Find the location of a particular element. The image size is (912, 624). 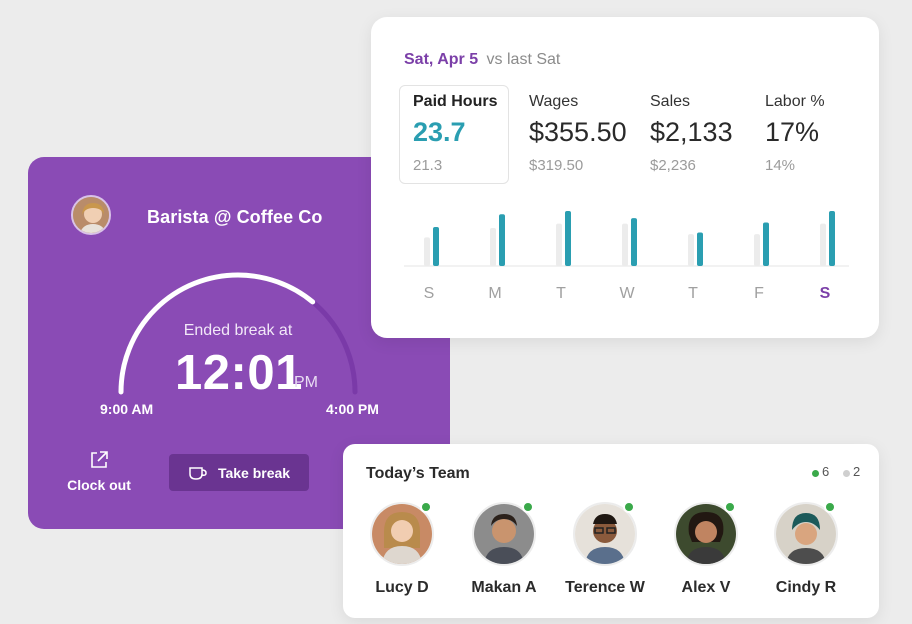

metric-previous: 14% is located at coordinates (780, 165).